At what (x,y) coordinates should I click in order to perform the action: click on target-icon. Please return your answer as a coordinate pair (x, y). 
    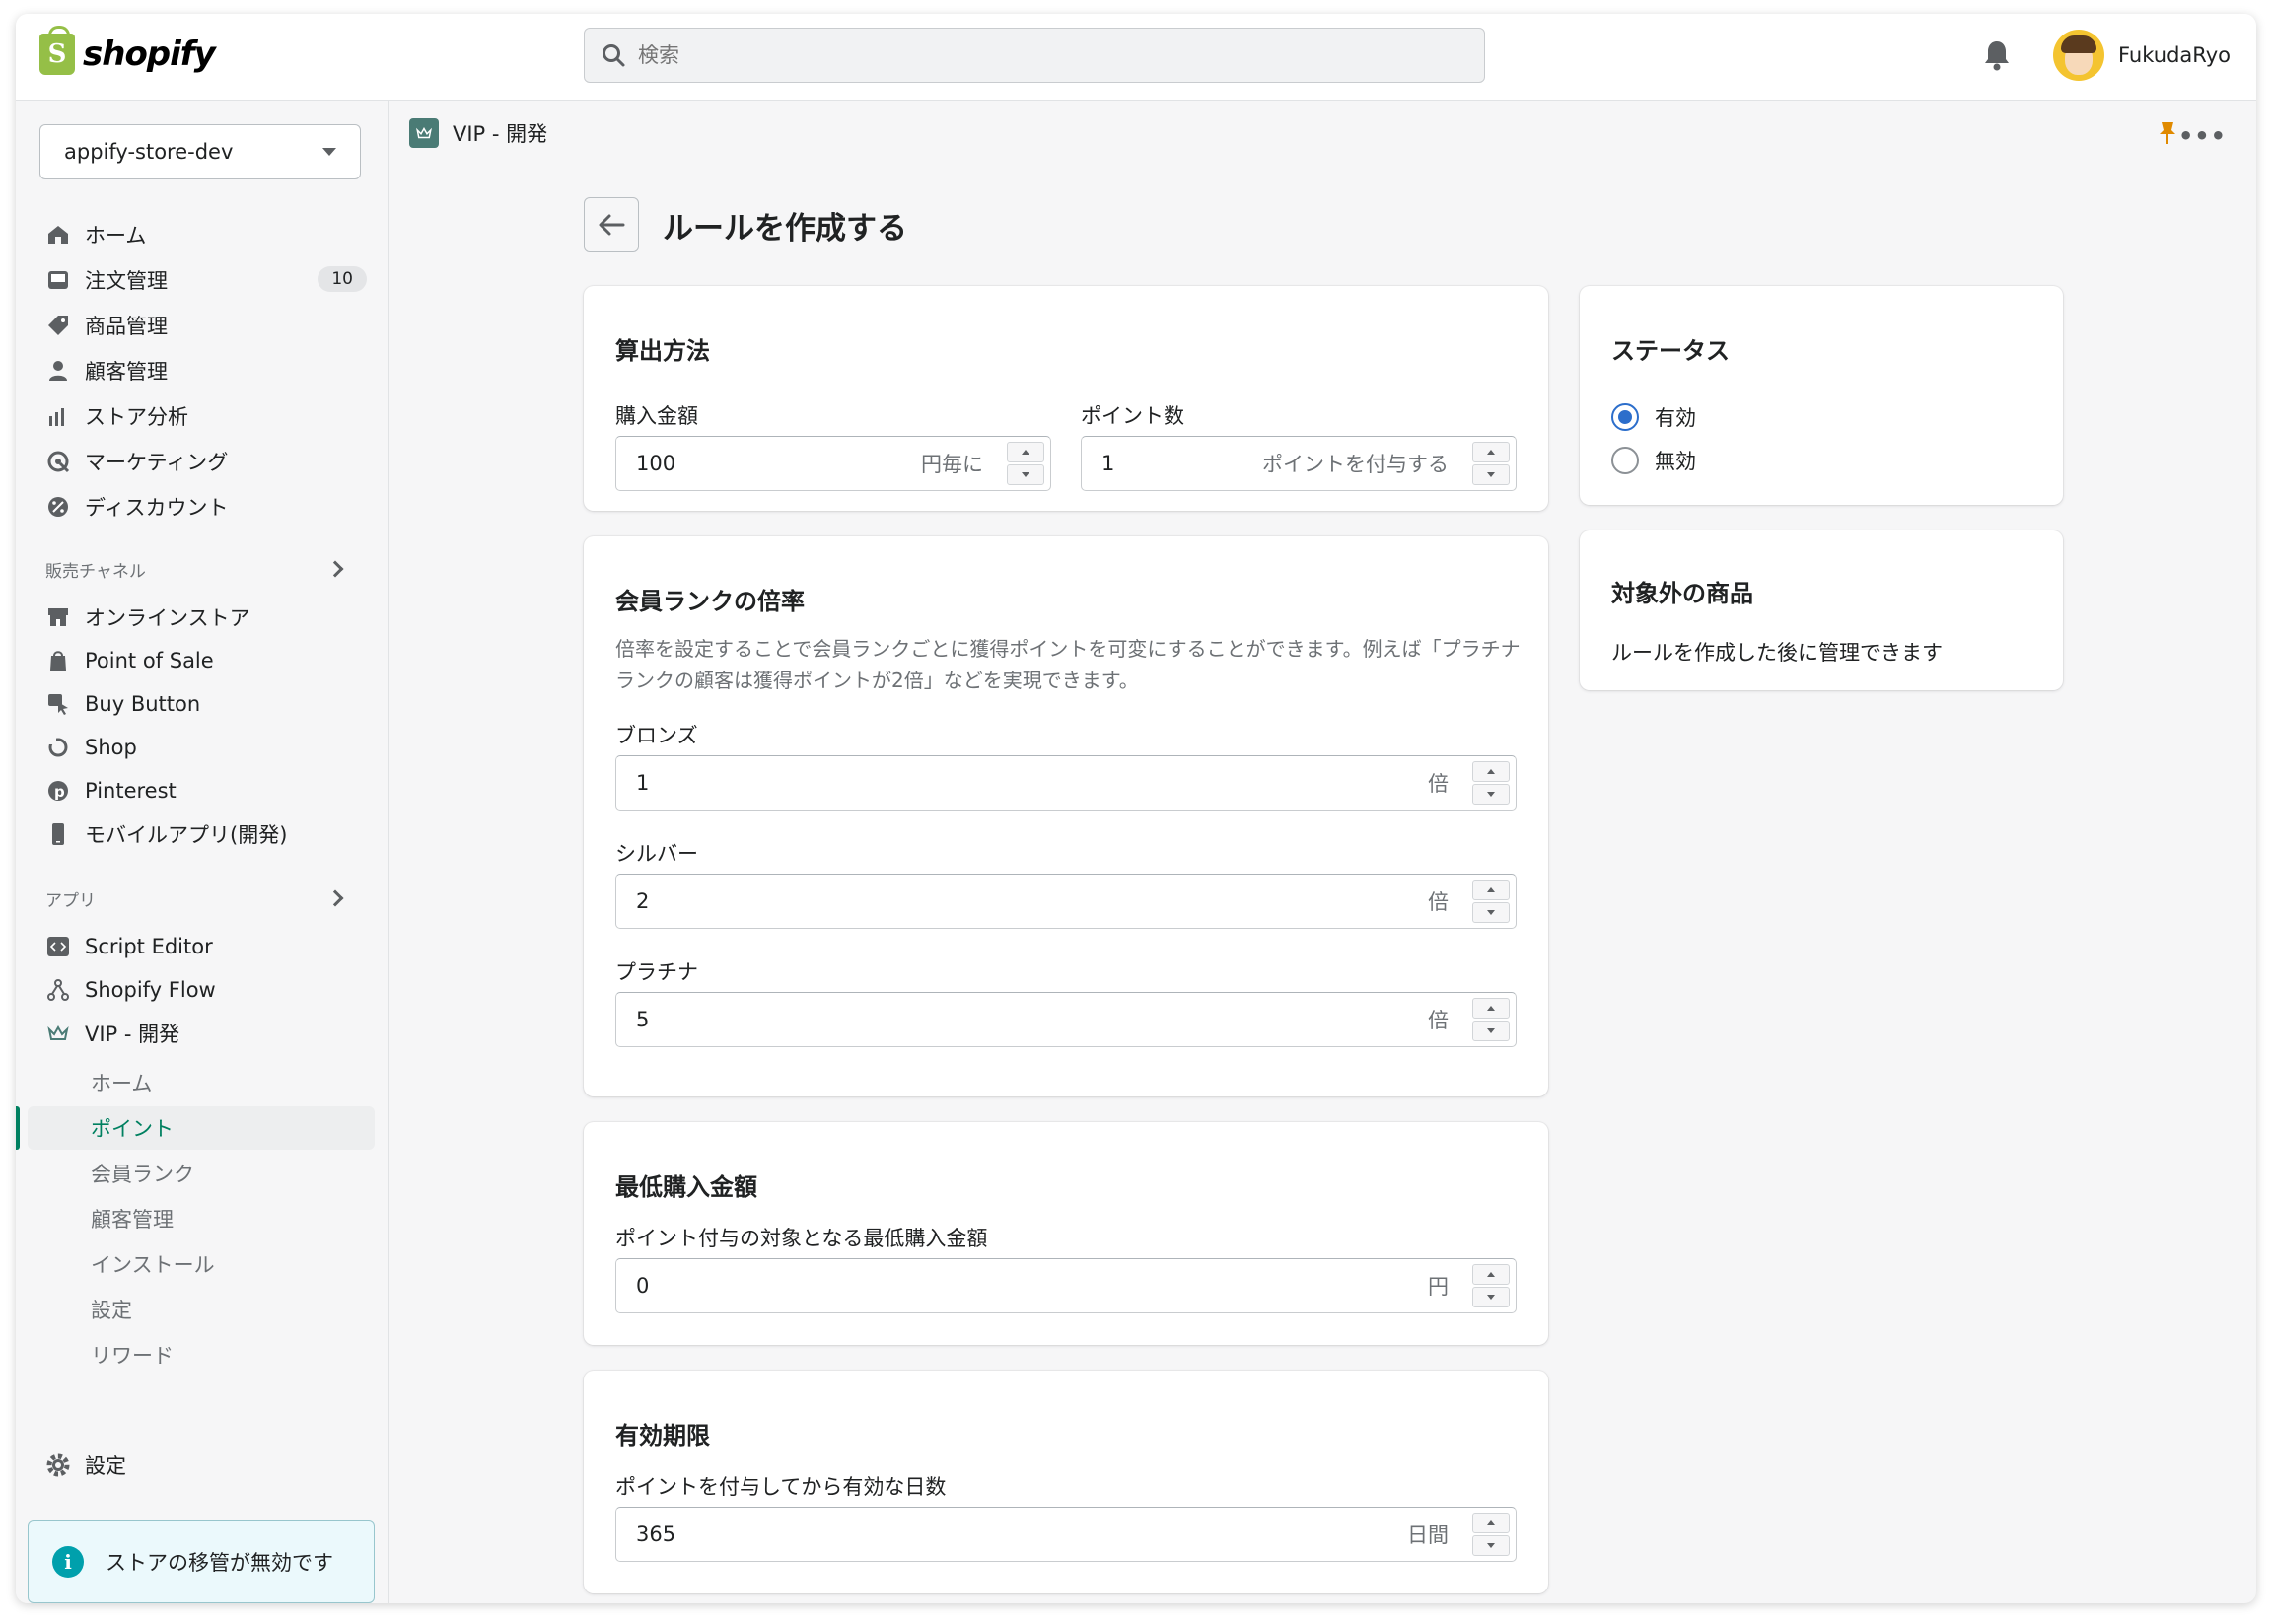
    Looking at the image, I should click on (58, 461).